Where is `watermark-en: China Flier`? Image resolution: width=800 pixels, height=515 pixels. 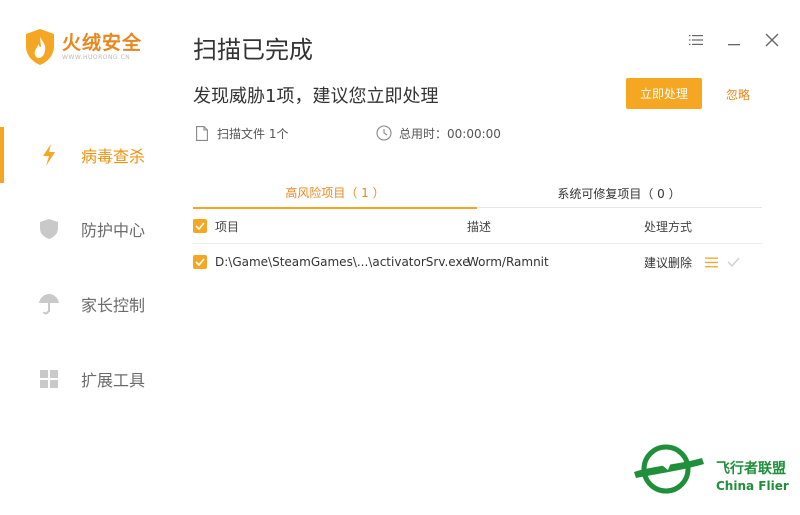
watermark-en: China Flier is located at coordinates (752, 486).